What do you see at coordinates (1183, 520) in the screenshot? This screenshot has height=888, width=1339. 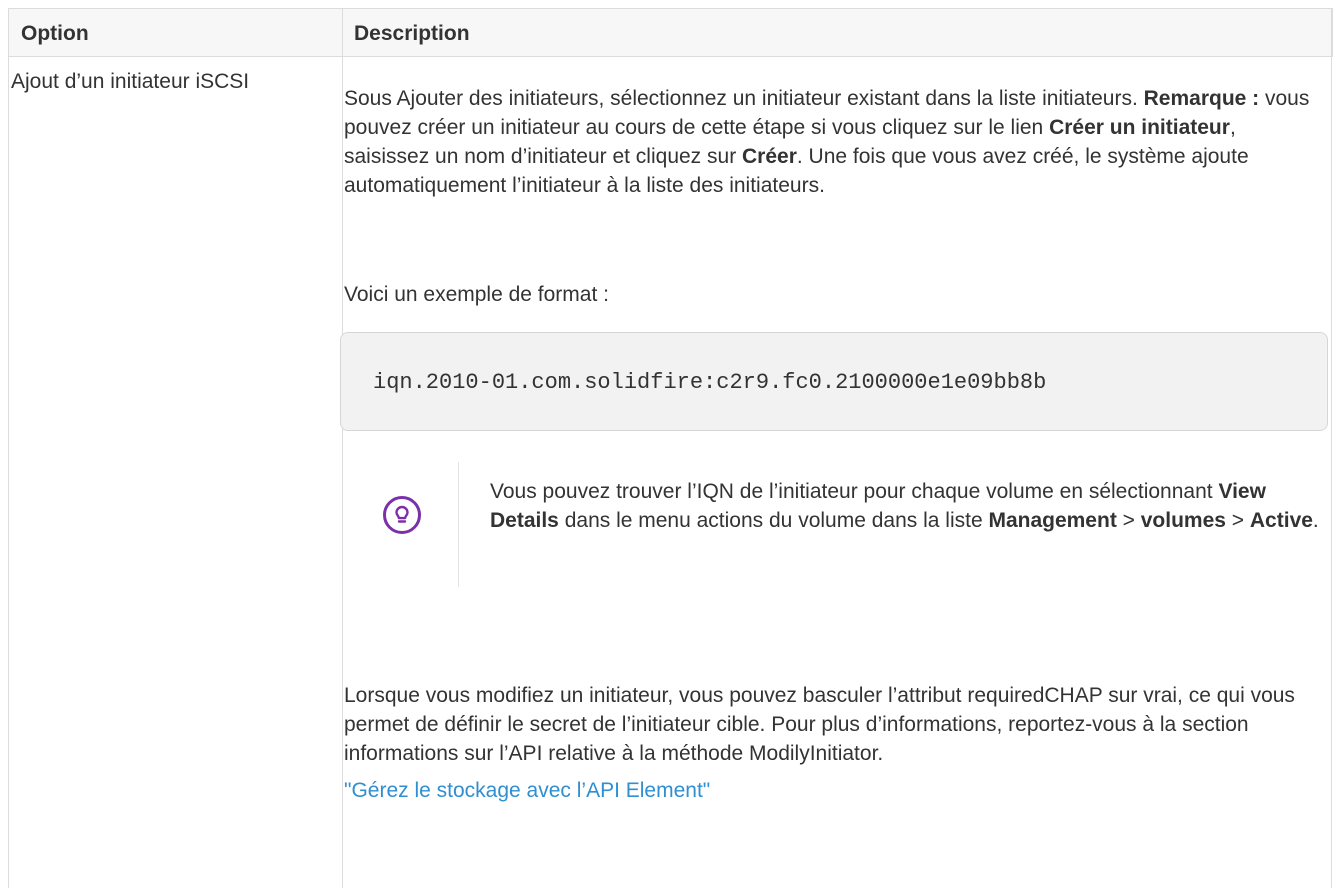 I see `tip-bold-volumes: volumes` at bounding box center [1183, 520].